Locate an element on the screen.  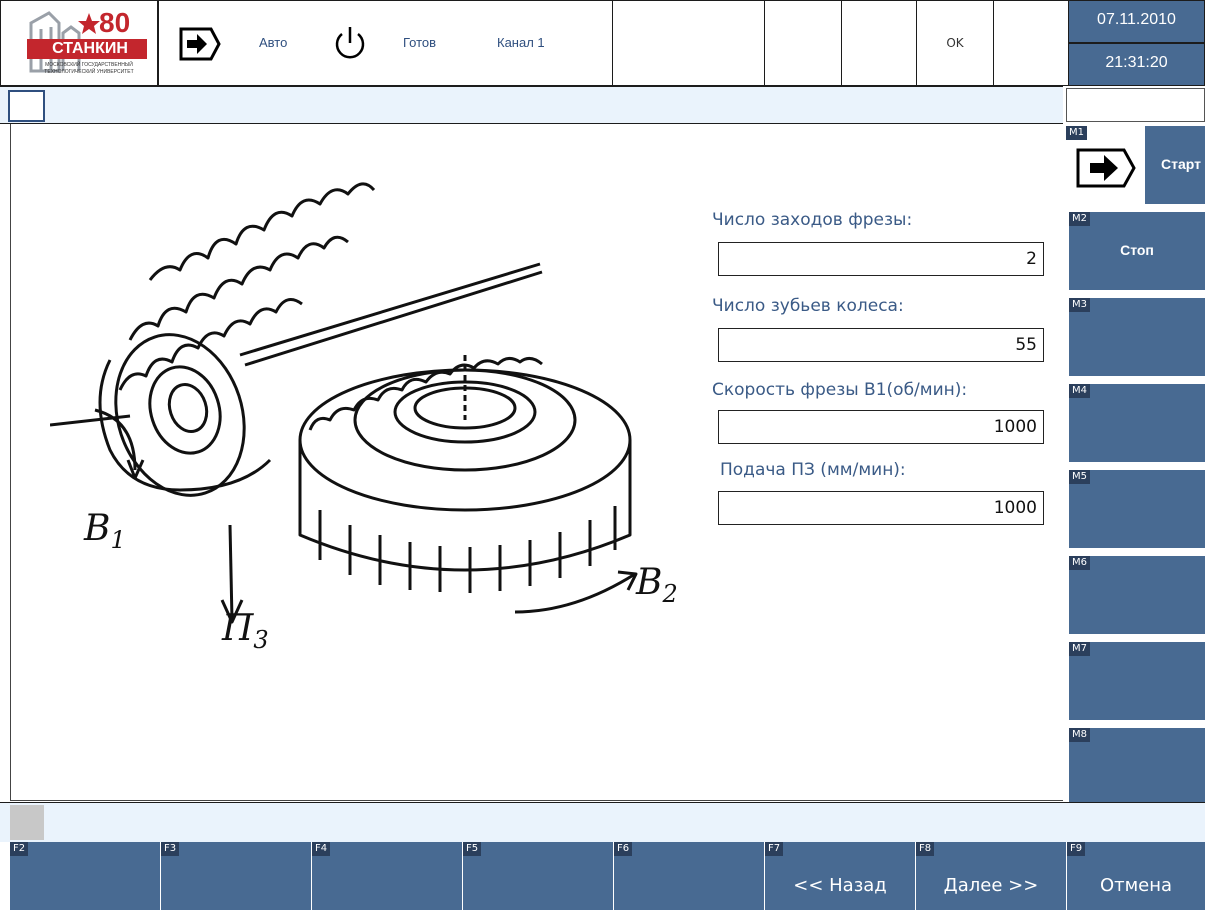
ok-label: OK is located at coordinates (955, 43).